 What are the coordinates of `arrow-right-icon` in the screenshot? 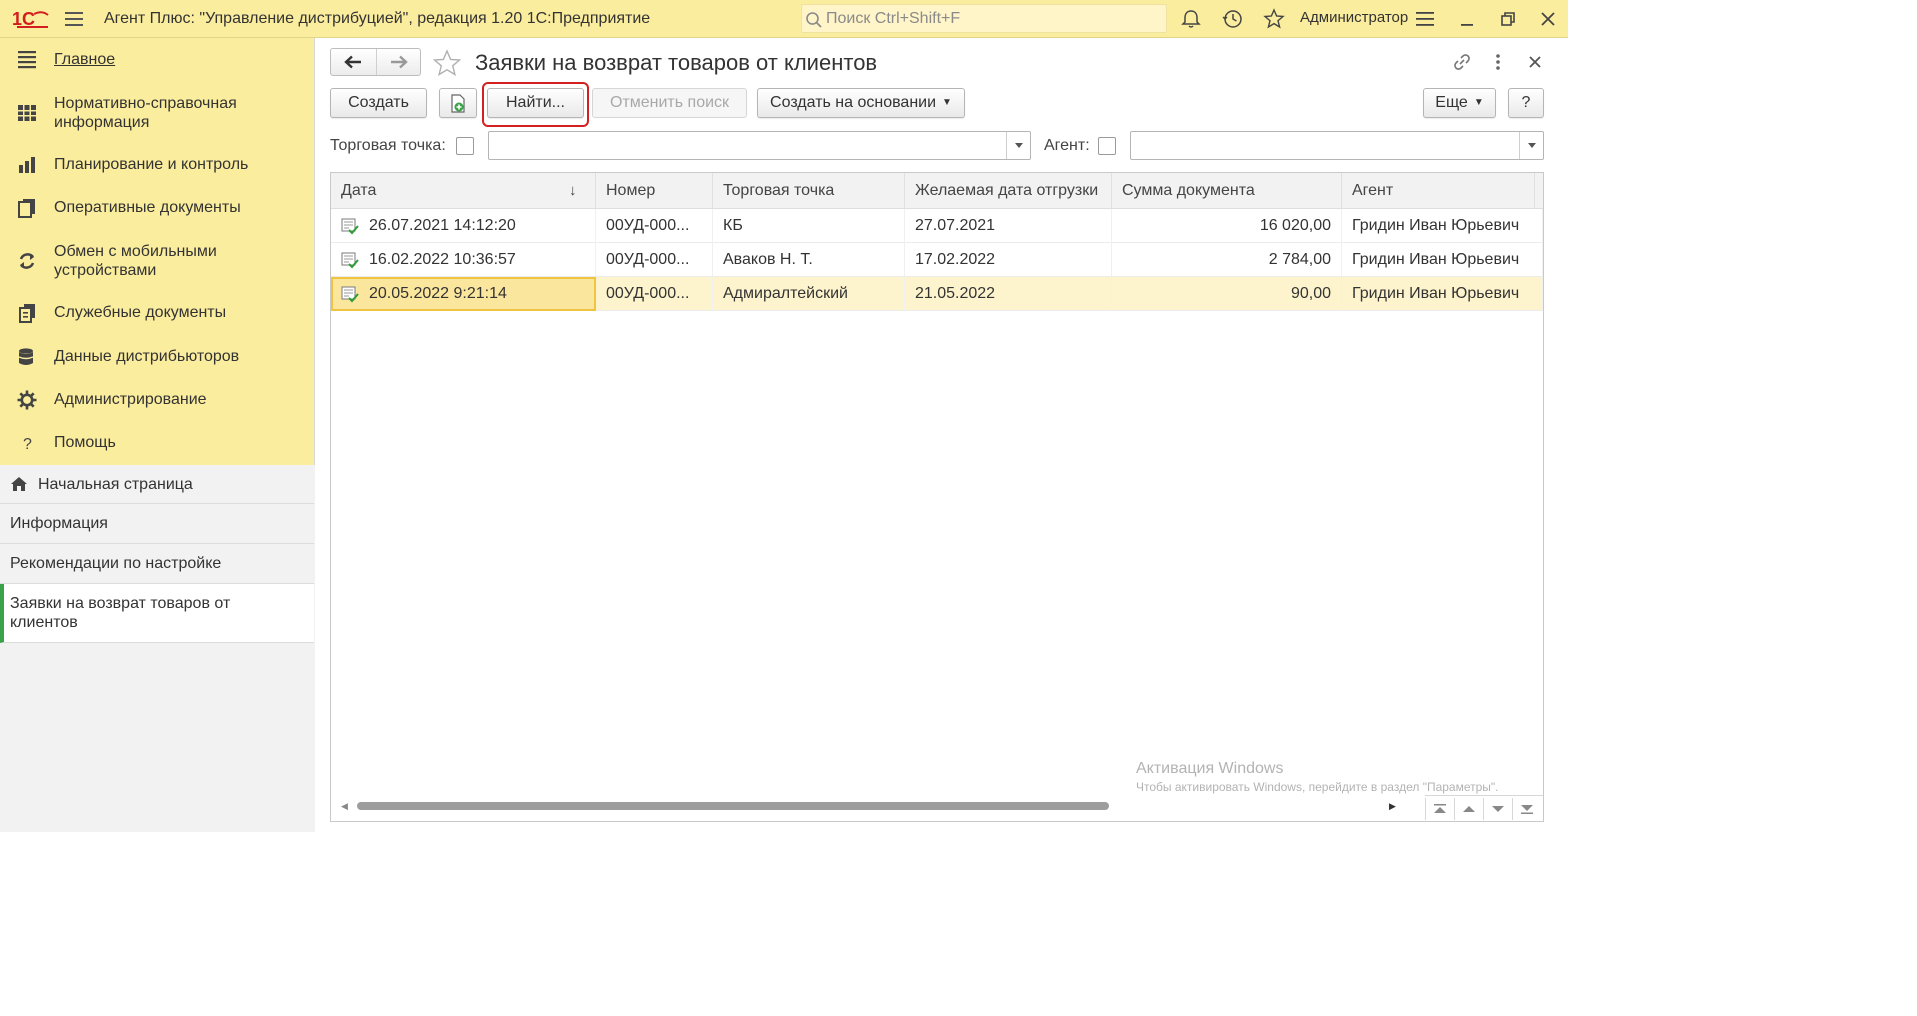 It's located at (399, 62).